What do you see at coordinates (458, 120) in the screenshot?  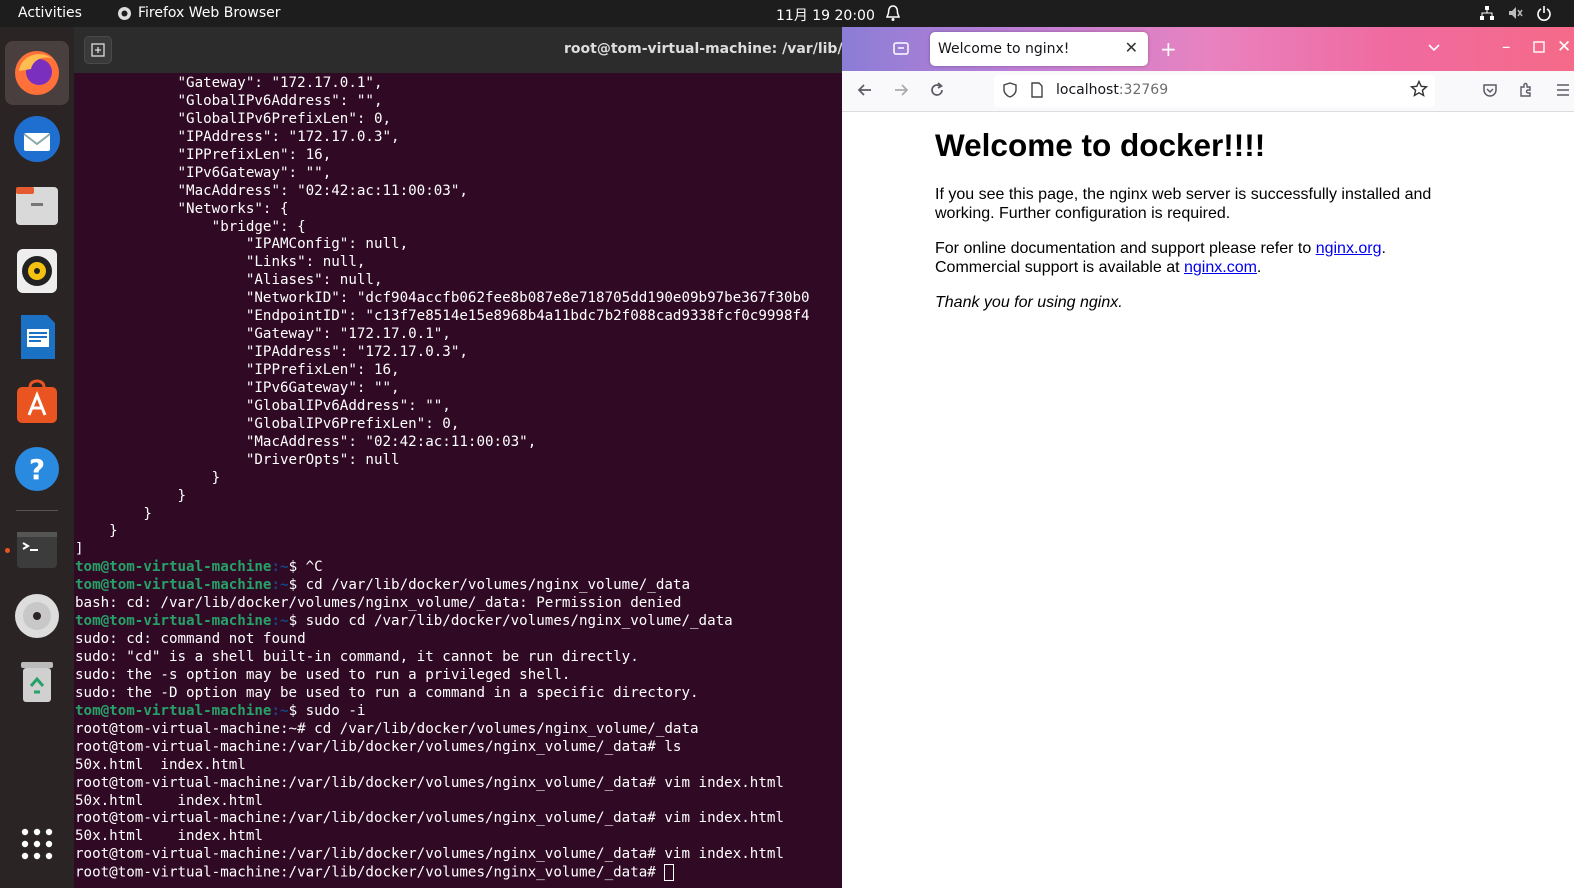 I see `terminal-line: "GlobalIPv6PrefixLen": 0,` at bounding box center [458, 120].